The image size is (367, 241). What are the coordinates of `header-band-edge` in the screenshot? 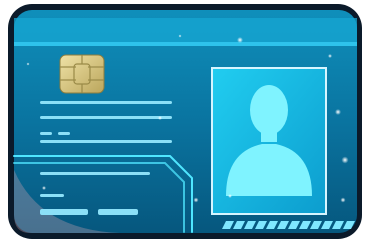 It's located at (185, 44).